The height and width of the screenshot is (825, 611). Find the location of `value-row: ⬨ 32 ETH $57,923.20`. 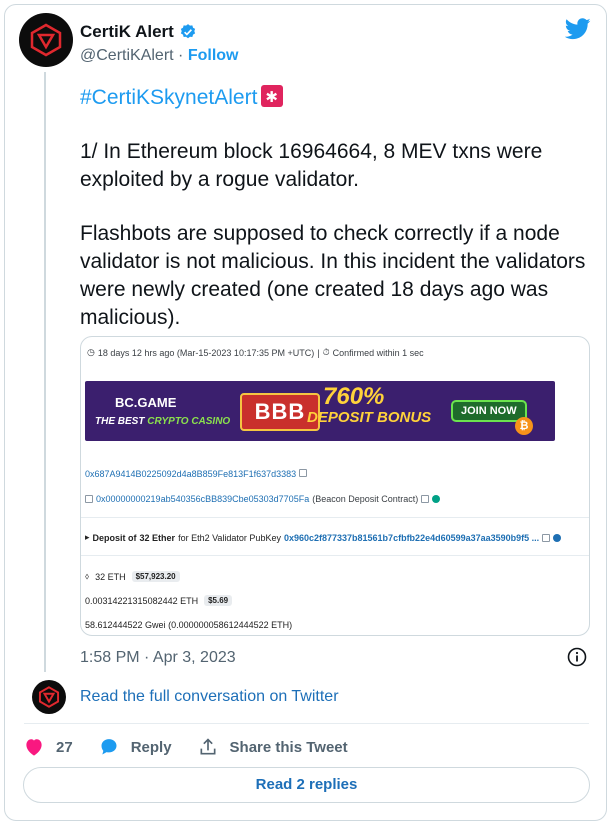

value-row: ⬨ 32 ETH $57,923.20 is located at coordinates (132, 576).